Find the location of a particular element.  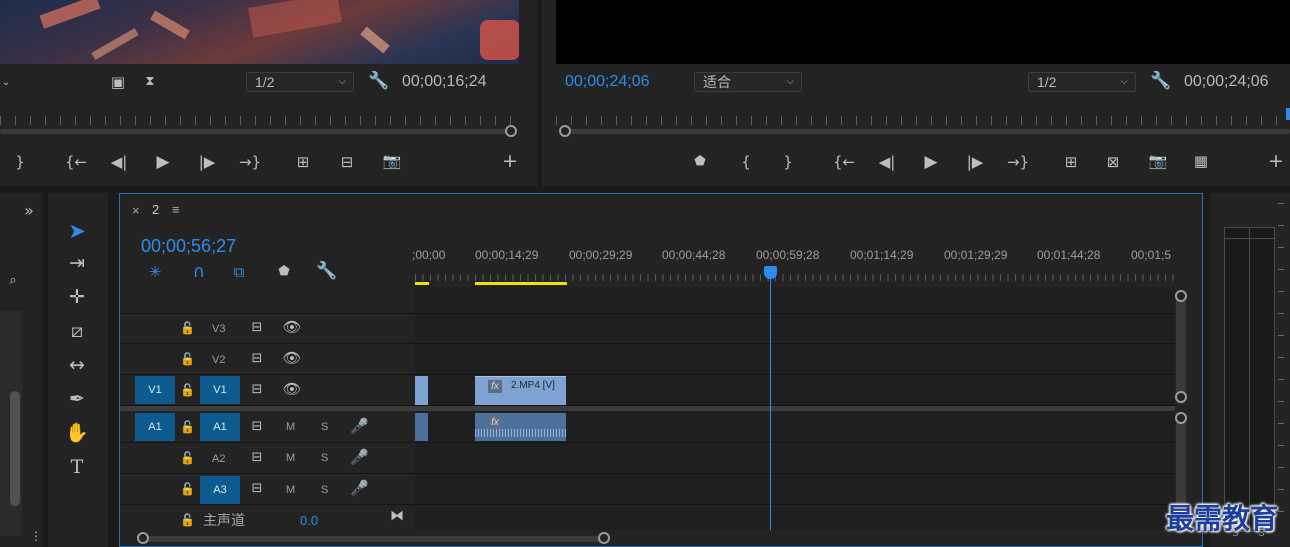

mark-in-icon: { is located at coordinates (746, 162).